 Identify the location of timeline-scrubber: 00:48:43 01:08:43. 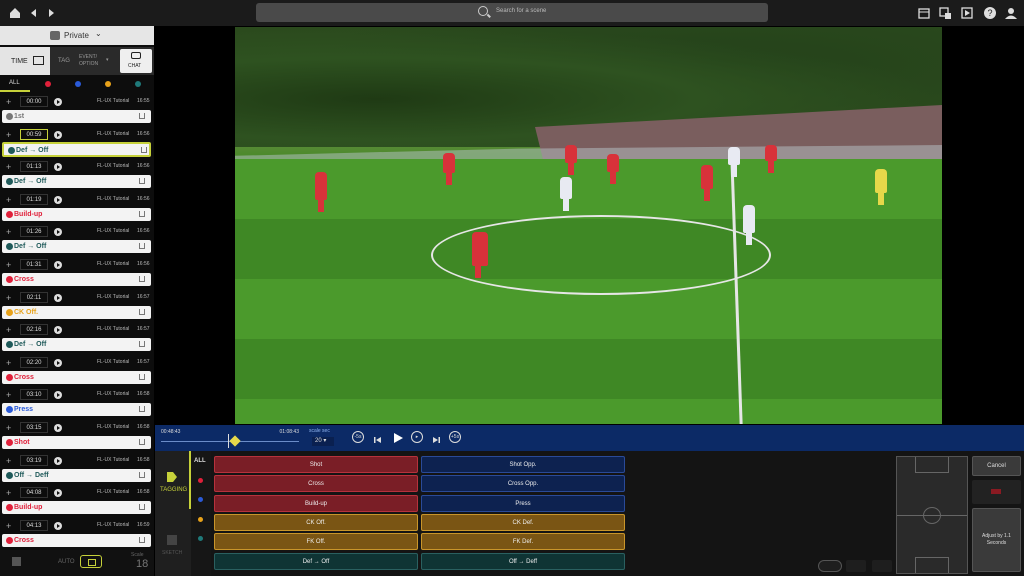
(230, 438).